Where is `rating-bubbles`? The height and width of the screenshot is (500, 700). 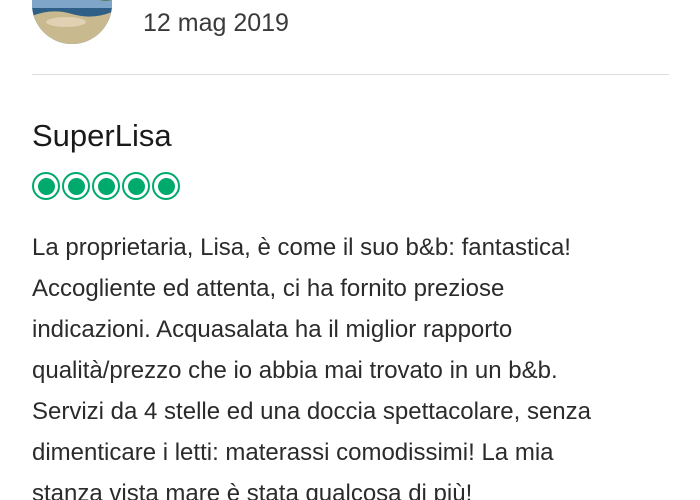
rating-bubbles is located at coordinates (357, 186).